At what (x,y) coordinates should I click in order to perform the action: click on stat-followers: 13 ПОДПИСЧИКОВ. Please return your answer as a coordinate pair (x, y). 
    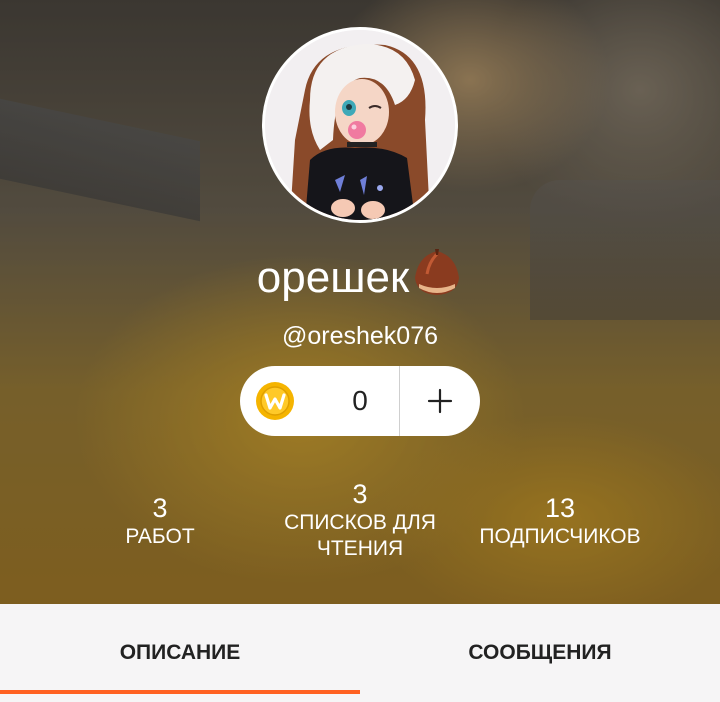
    Looking at the image, I should click on (560, 521).